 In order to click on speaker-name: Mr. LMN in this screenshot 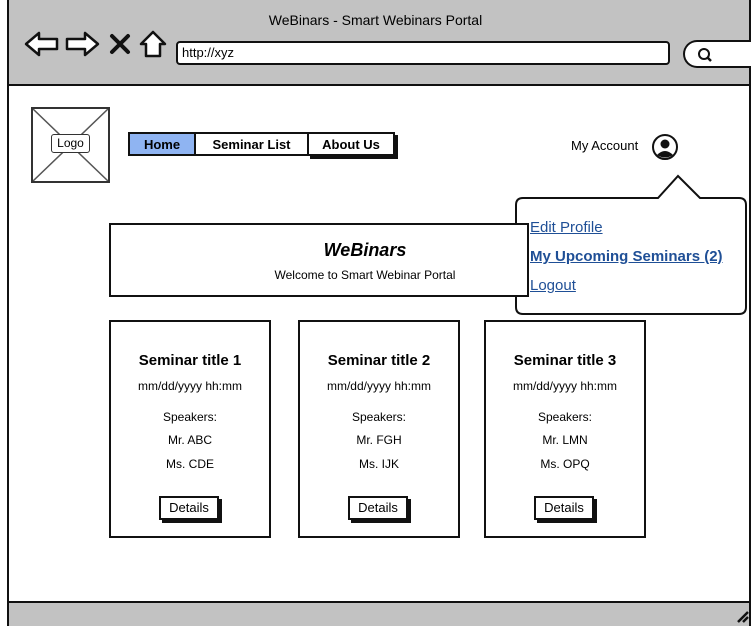, I will do `click(565, 440)`.